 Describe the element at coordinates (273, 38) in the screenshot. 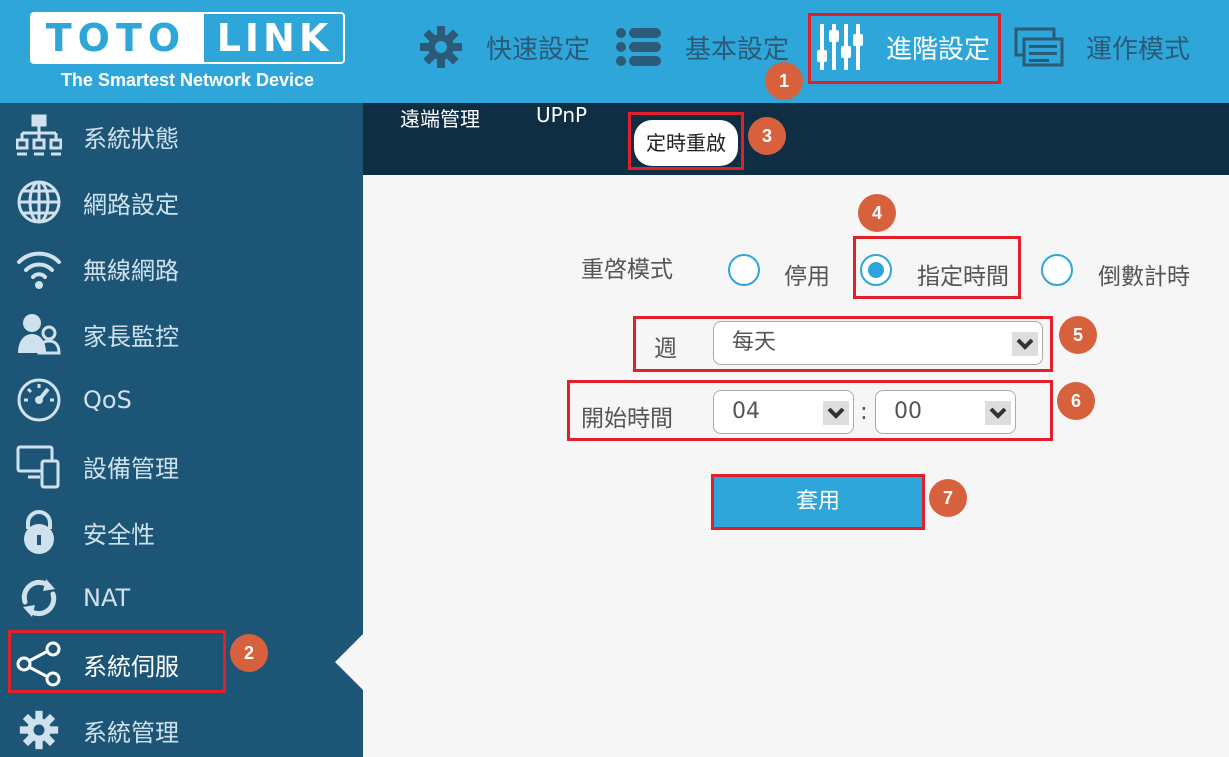

I see `logo-link: LINK` at that location.